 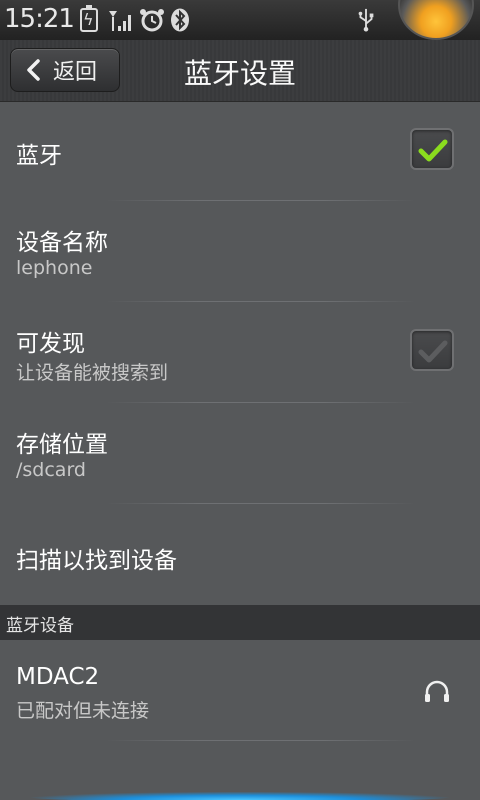 What do you see at coordinates (366, 20) in the screenshot?
I see `usb-icon` at bounding box center [366, 20].